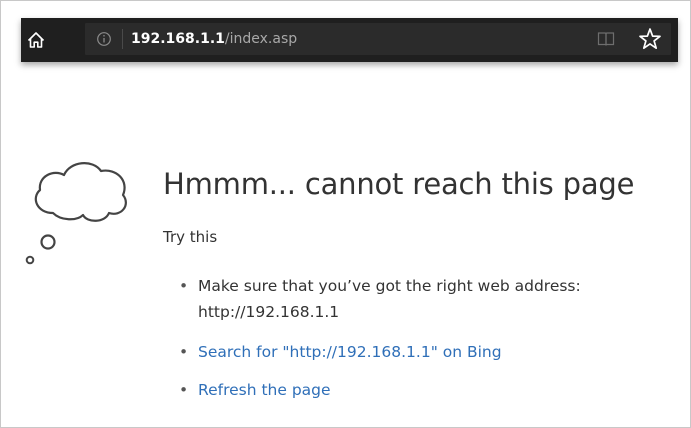  What do you see at coordinates (606, 39) in the screenshot?
I see `reading-view-icon` at bounding box center [606, 39].